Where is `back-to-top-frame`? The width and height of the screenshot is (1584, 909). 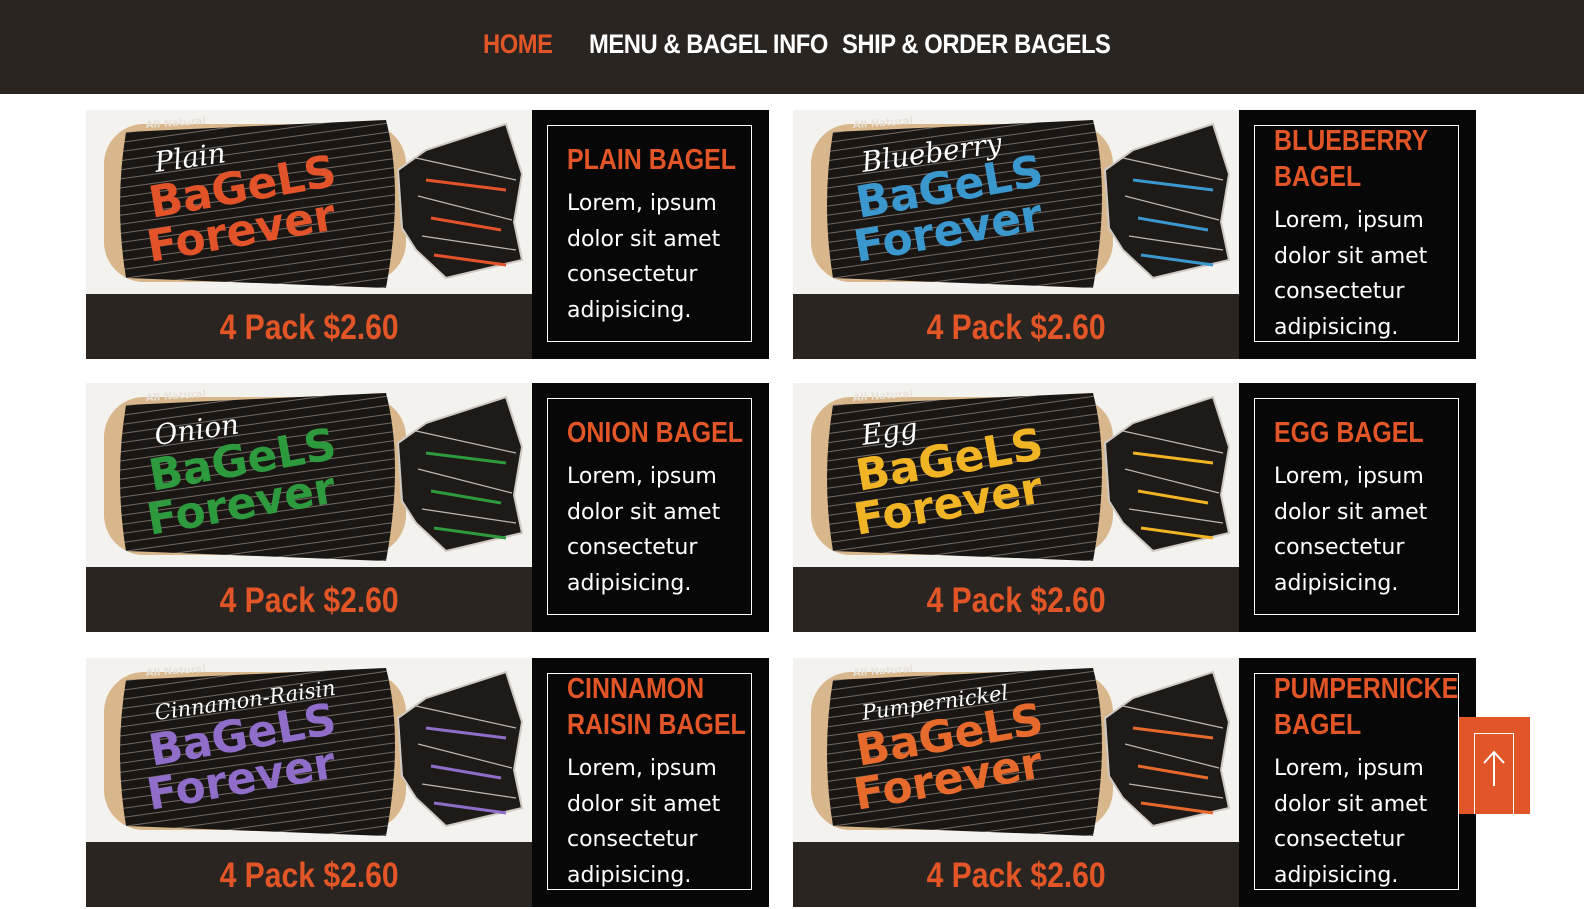
back-to-top-frame is located at coordinates (1494, 773).